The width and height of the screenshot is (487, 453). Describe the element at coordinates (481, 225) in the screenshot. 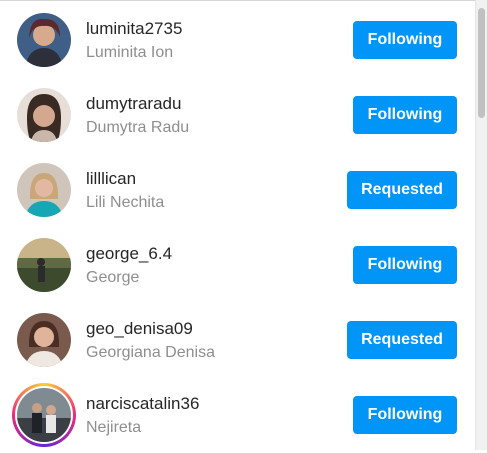

I see `scrollbar` at that location.